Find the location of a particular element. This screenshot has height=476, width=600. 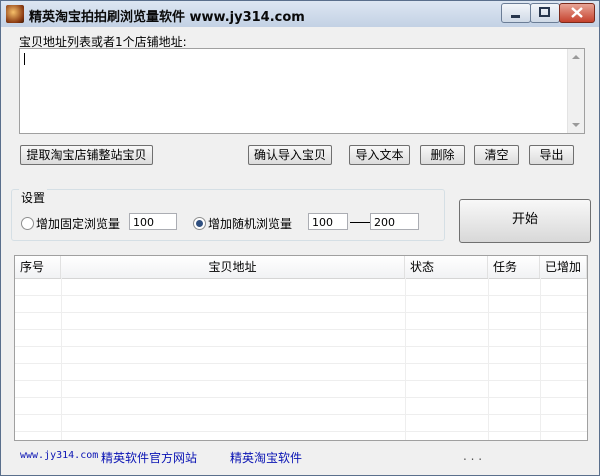

fixed-views-radio is located at coordinates (27, 223).